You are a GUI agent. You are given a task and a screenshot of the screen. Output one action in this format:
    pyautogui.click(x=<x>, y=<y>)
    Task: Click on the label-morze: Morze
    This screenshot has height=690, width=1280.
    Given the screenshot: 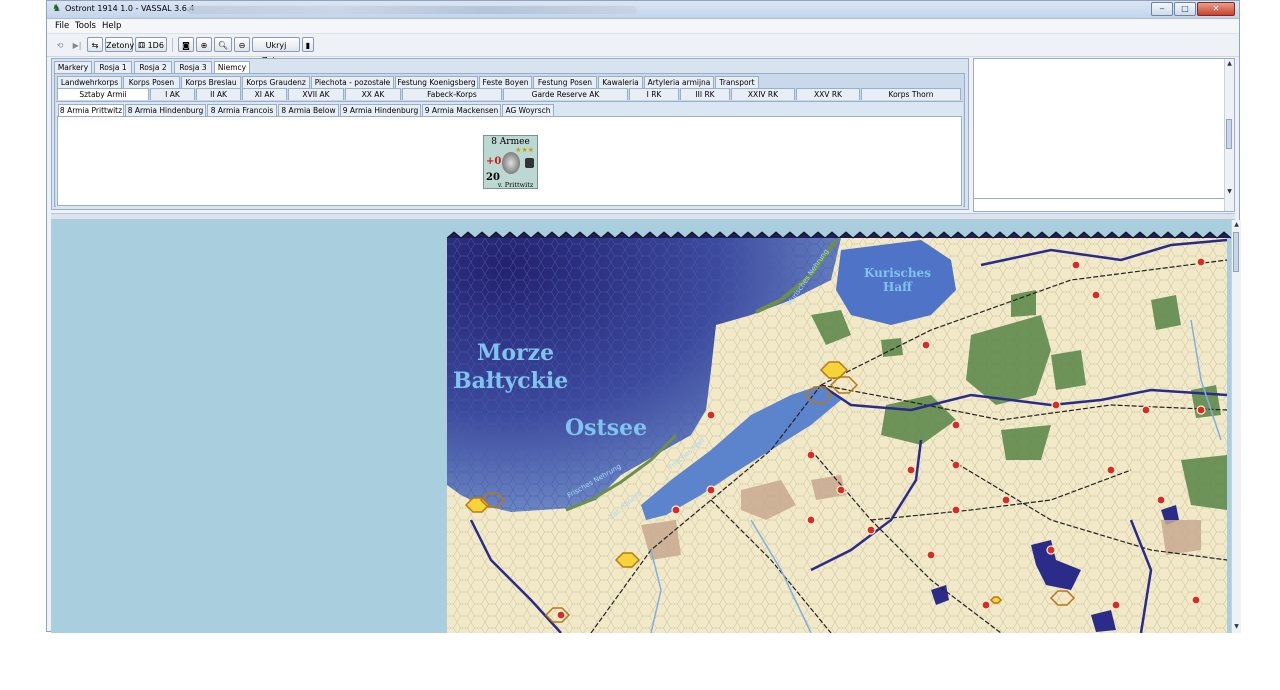 What is the action you would take?
    pyautogui.click(x=515, y=353)
    